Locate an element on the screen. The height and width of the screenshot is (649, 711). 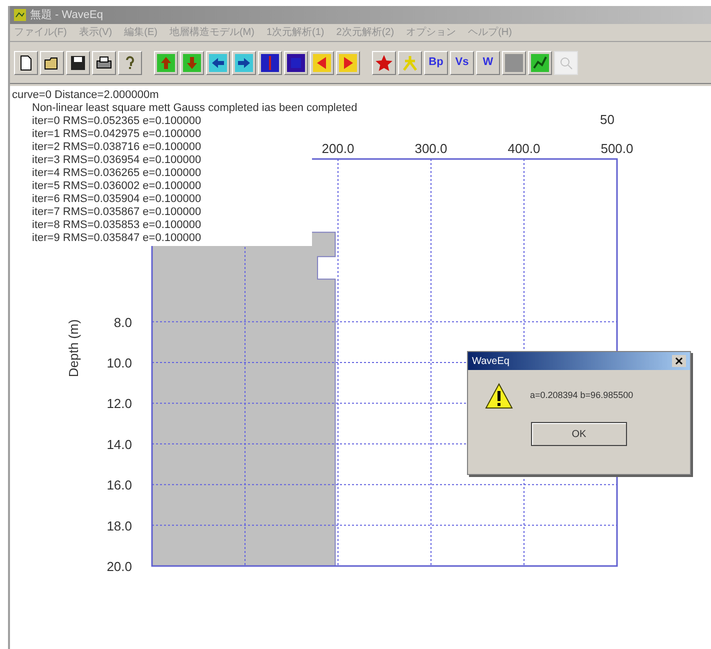
dialog-title: WaveEq is located at coordinates (491, 361).